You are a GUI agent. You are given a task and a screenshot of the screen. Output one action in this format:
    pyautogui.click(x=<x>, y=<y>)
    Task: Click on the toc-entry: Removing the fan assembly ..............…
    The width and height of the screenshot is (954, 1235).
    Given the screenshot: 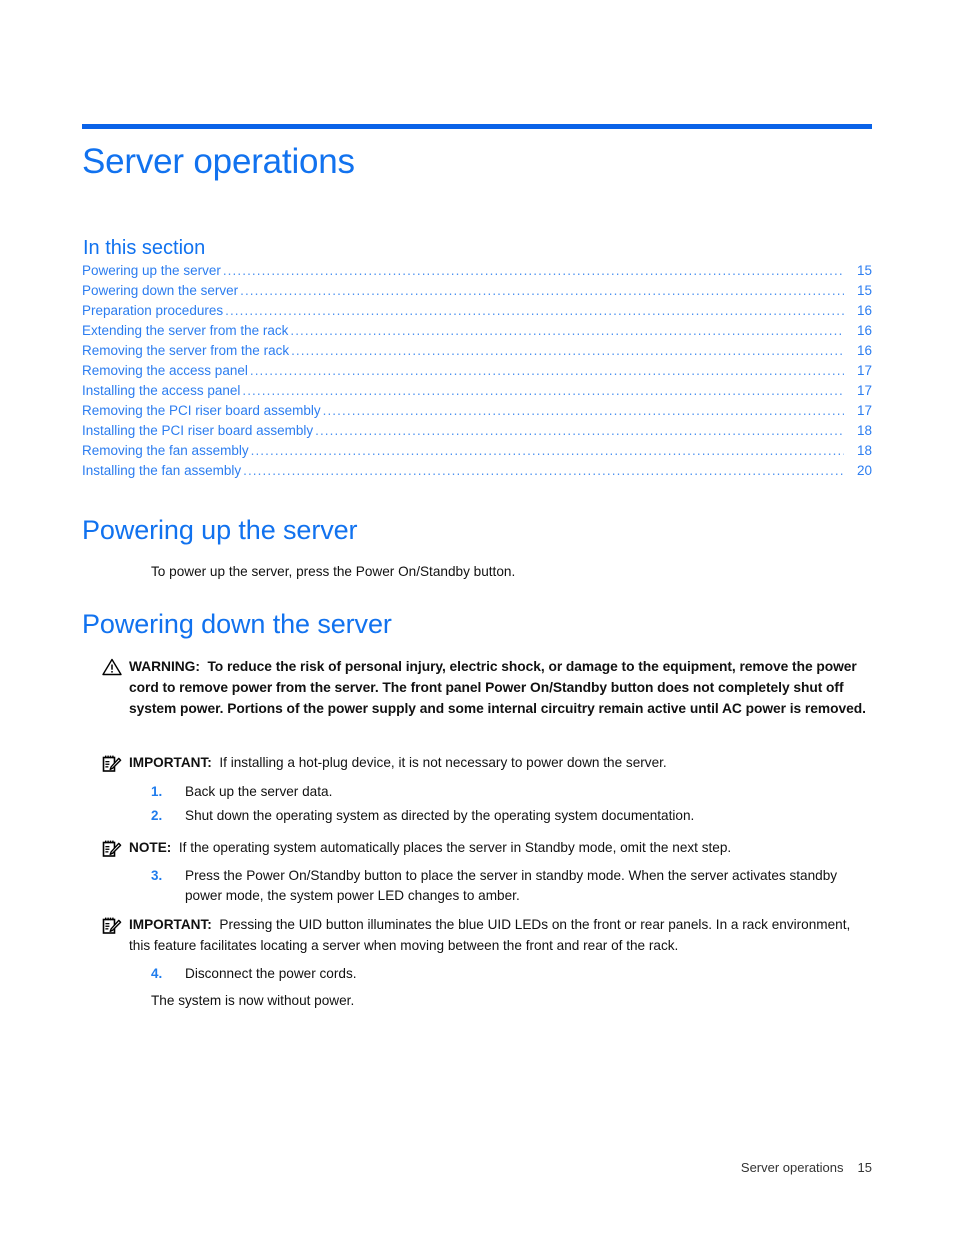 What is the action you would take?
    pyautogui.click(x=477, y=453)
    